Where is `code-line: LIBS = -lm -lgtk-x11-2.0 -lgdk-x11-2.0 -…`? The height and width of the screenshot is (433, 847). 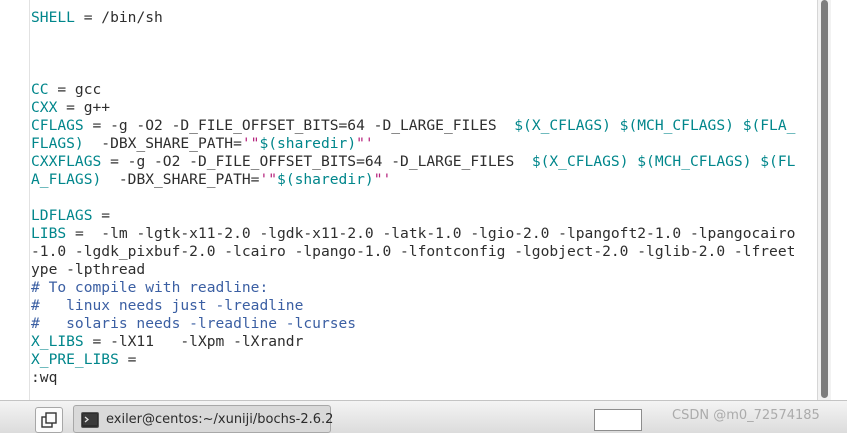
code-line: LIBS = -lm -lgtk-x11-2.0 -lgdk-x11-2.0 -… is located at coordinates (413, 234).